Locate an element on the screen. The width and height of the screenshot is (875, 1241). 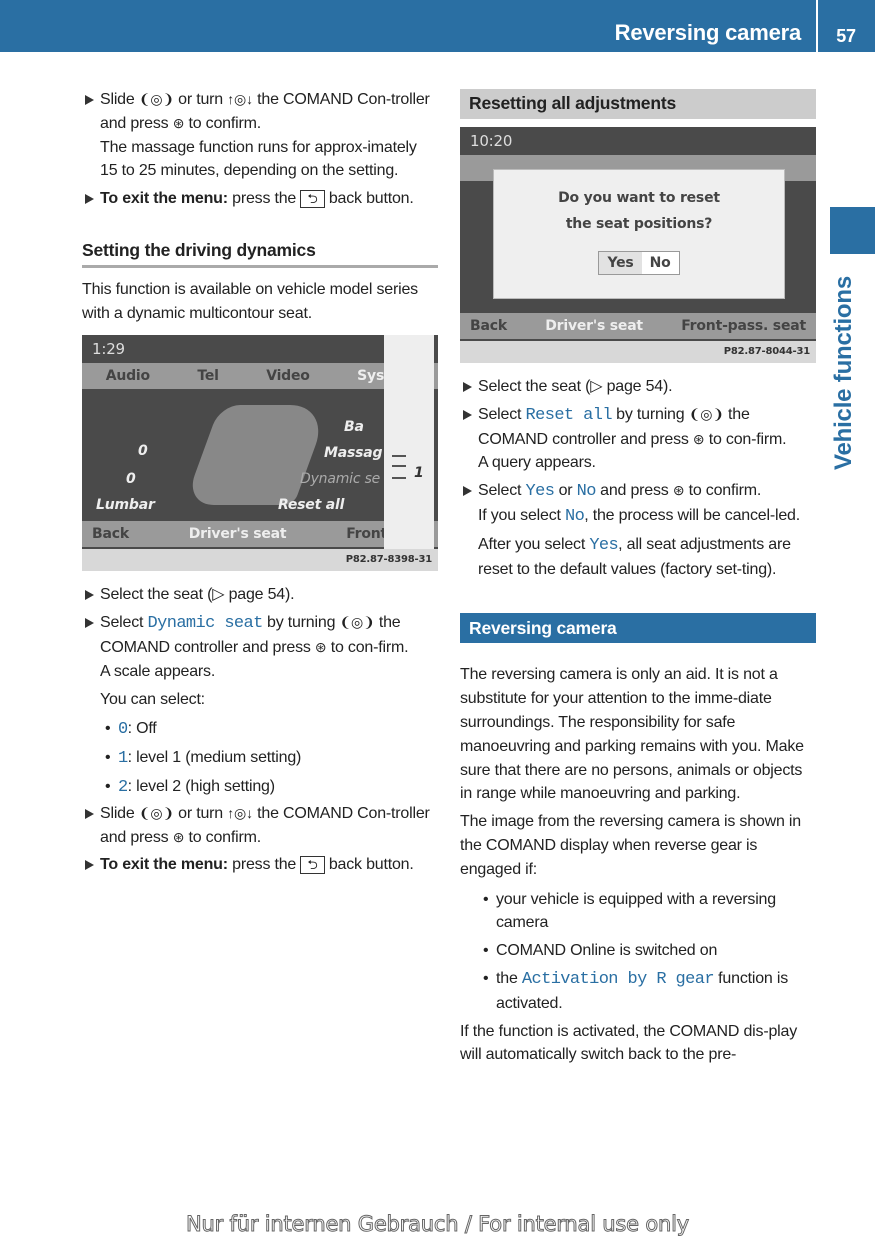
menu-item: Massag is located at coordinates (353, 453).